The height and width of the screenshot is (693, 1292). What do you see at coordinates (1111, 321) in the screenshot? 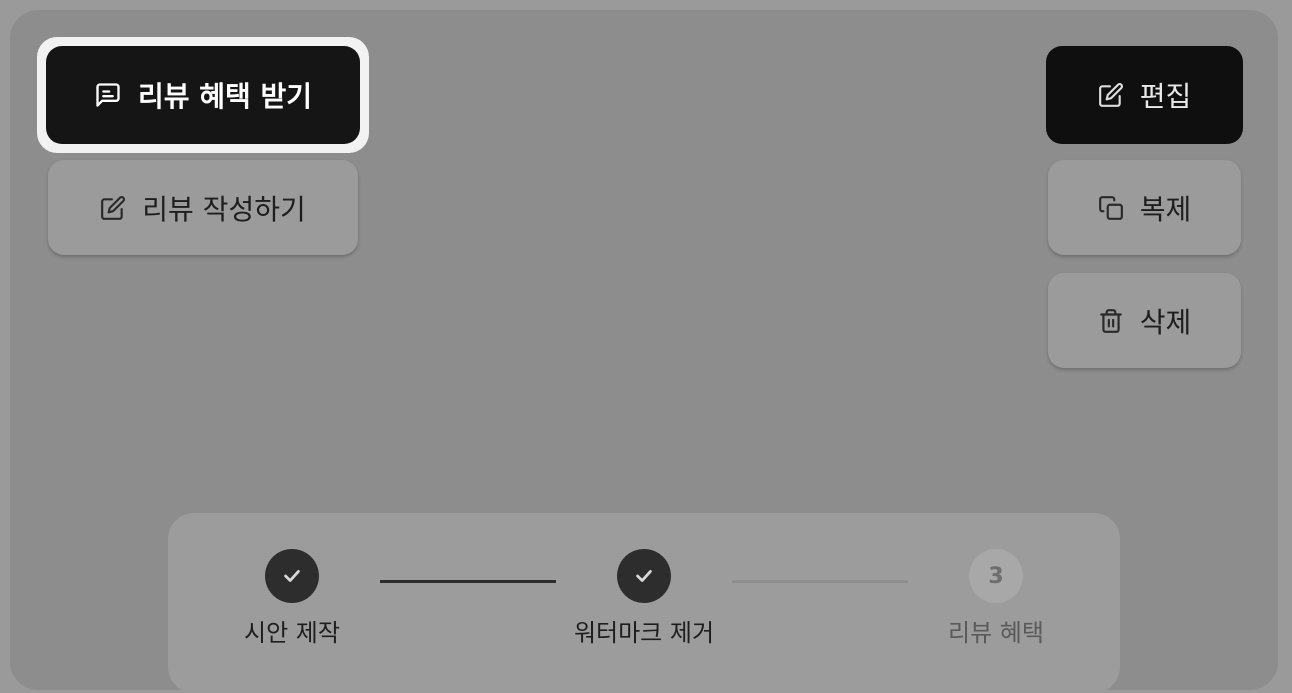
I see `trash-icon` at bounding box center [1111, 321].